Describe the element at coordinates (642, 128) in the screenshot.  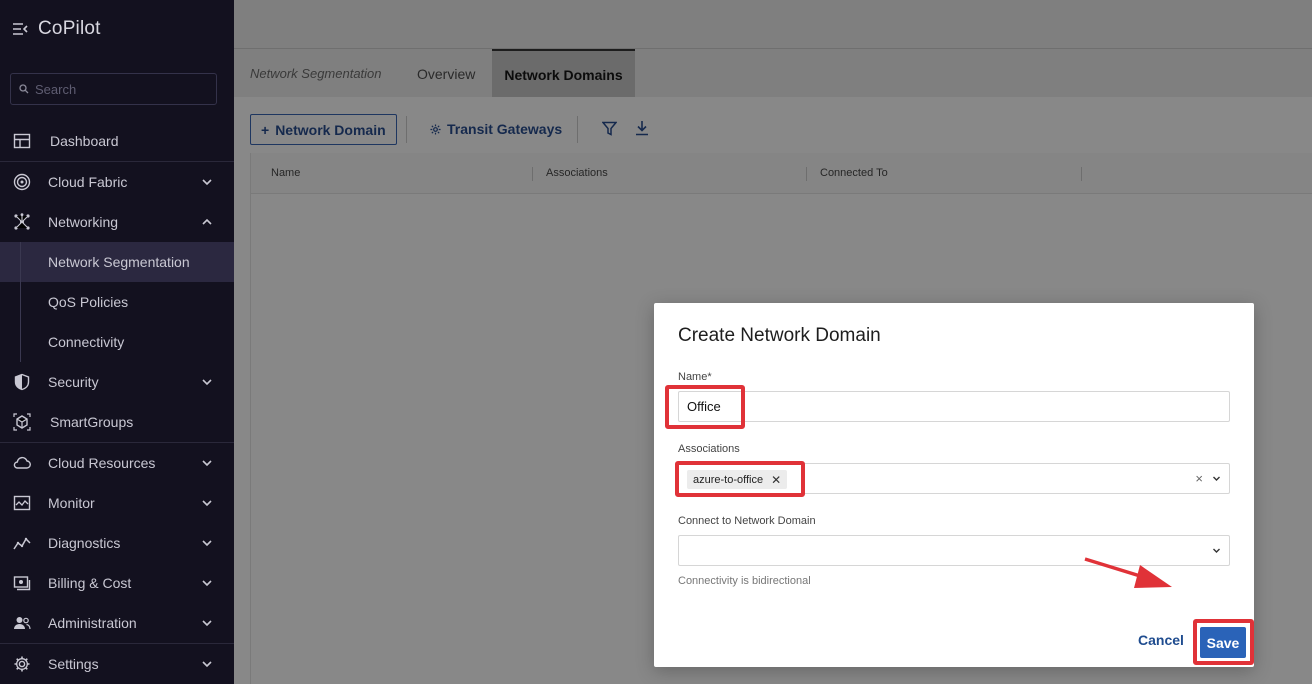
I see `download-icon` at that location.